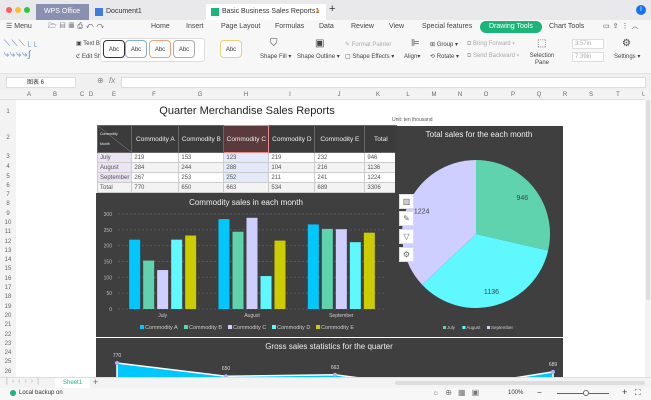 The width and height of the screenshot is (651, 400). Describe the element at coordinates (73, 383) in the screenshot. I see `sheet-tab-sheet1: Sheet1` at that location.